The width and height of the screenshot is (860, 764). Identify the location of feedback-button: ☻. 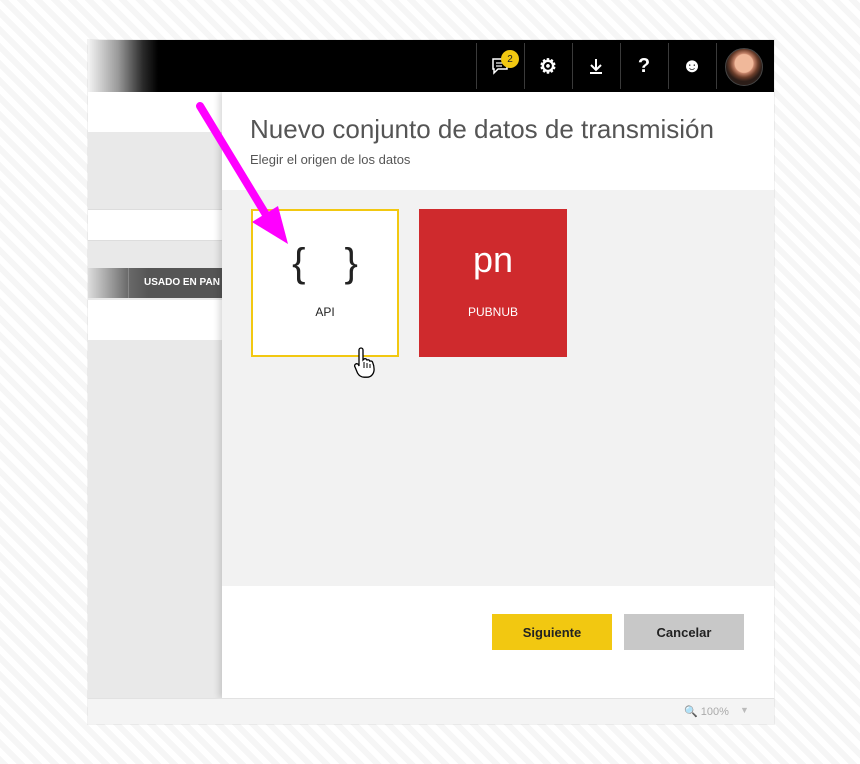
(691, 66).